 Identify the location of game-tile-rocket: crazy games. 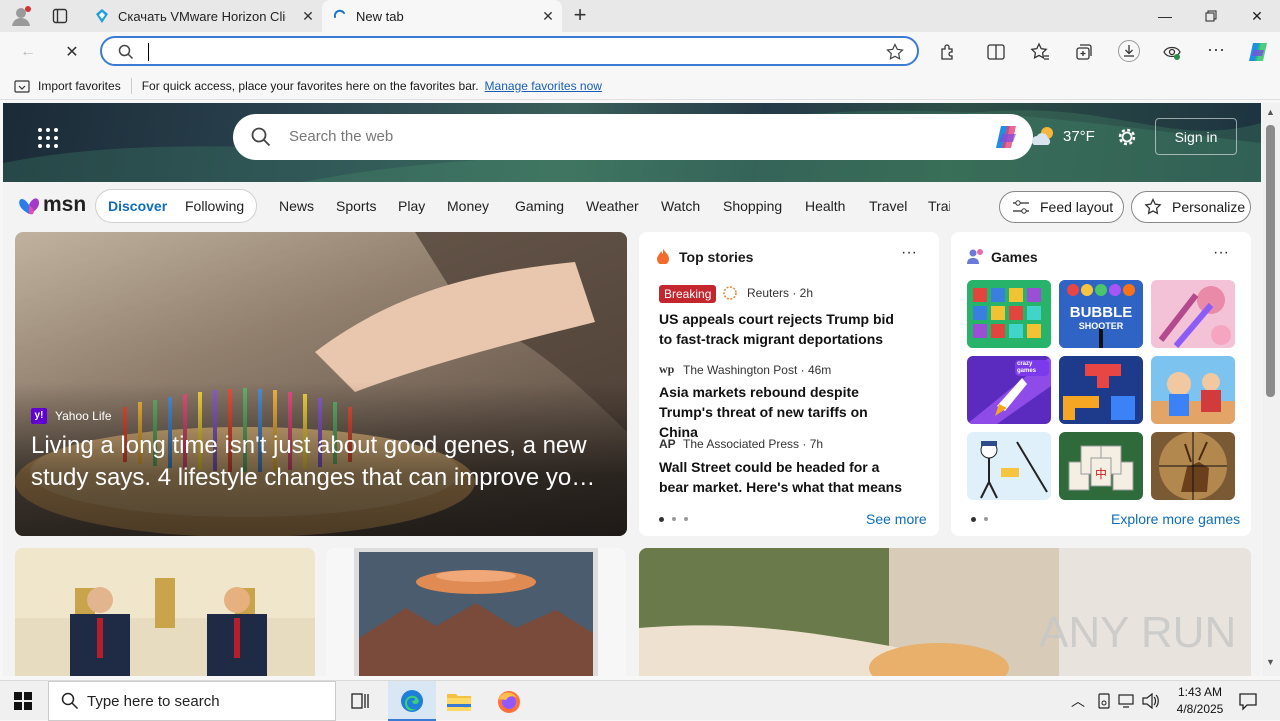
(1009, 390).